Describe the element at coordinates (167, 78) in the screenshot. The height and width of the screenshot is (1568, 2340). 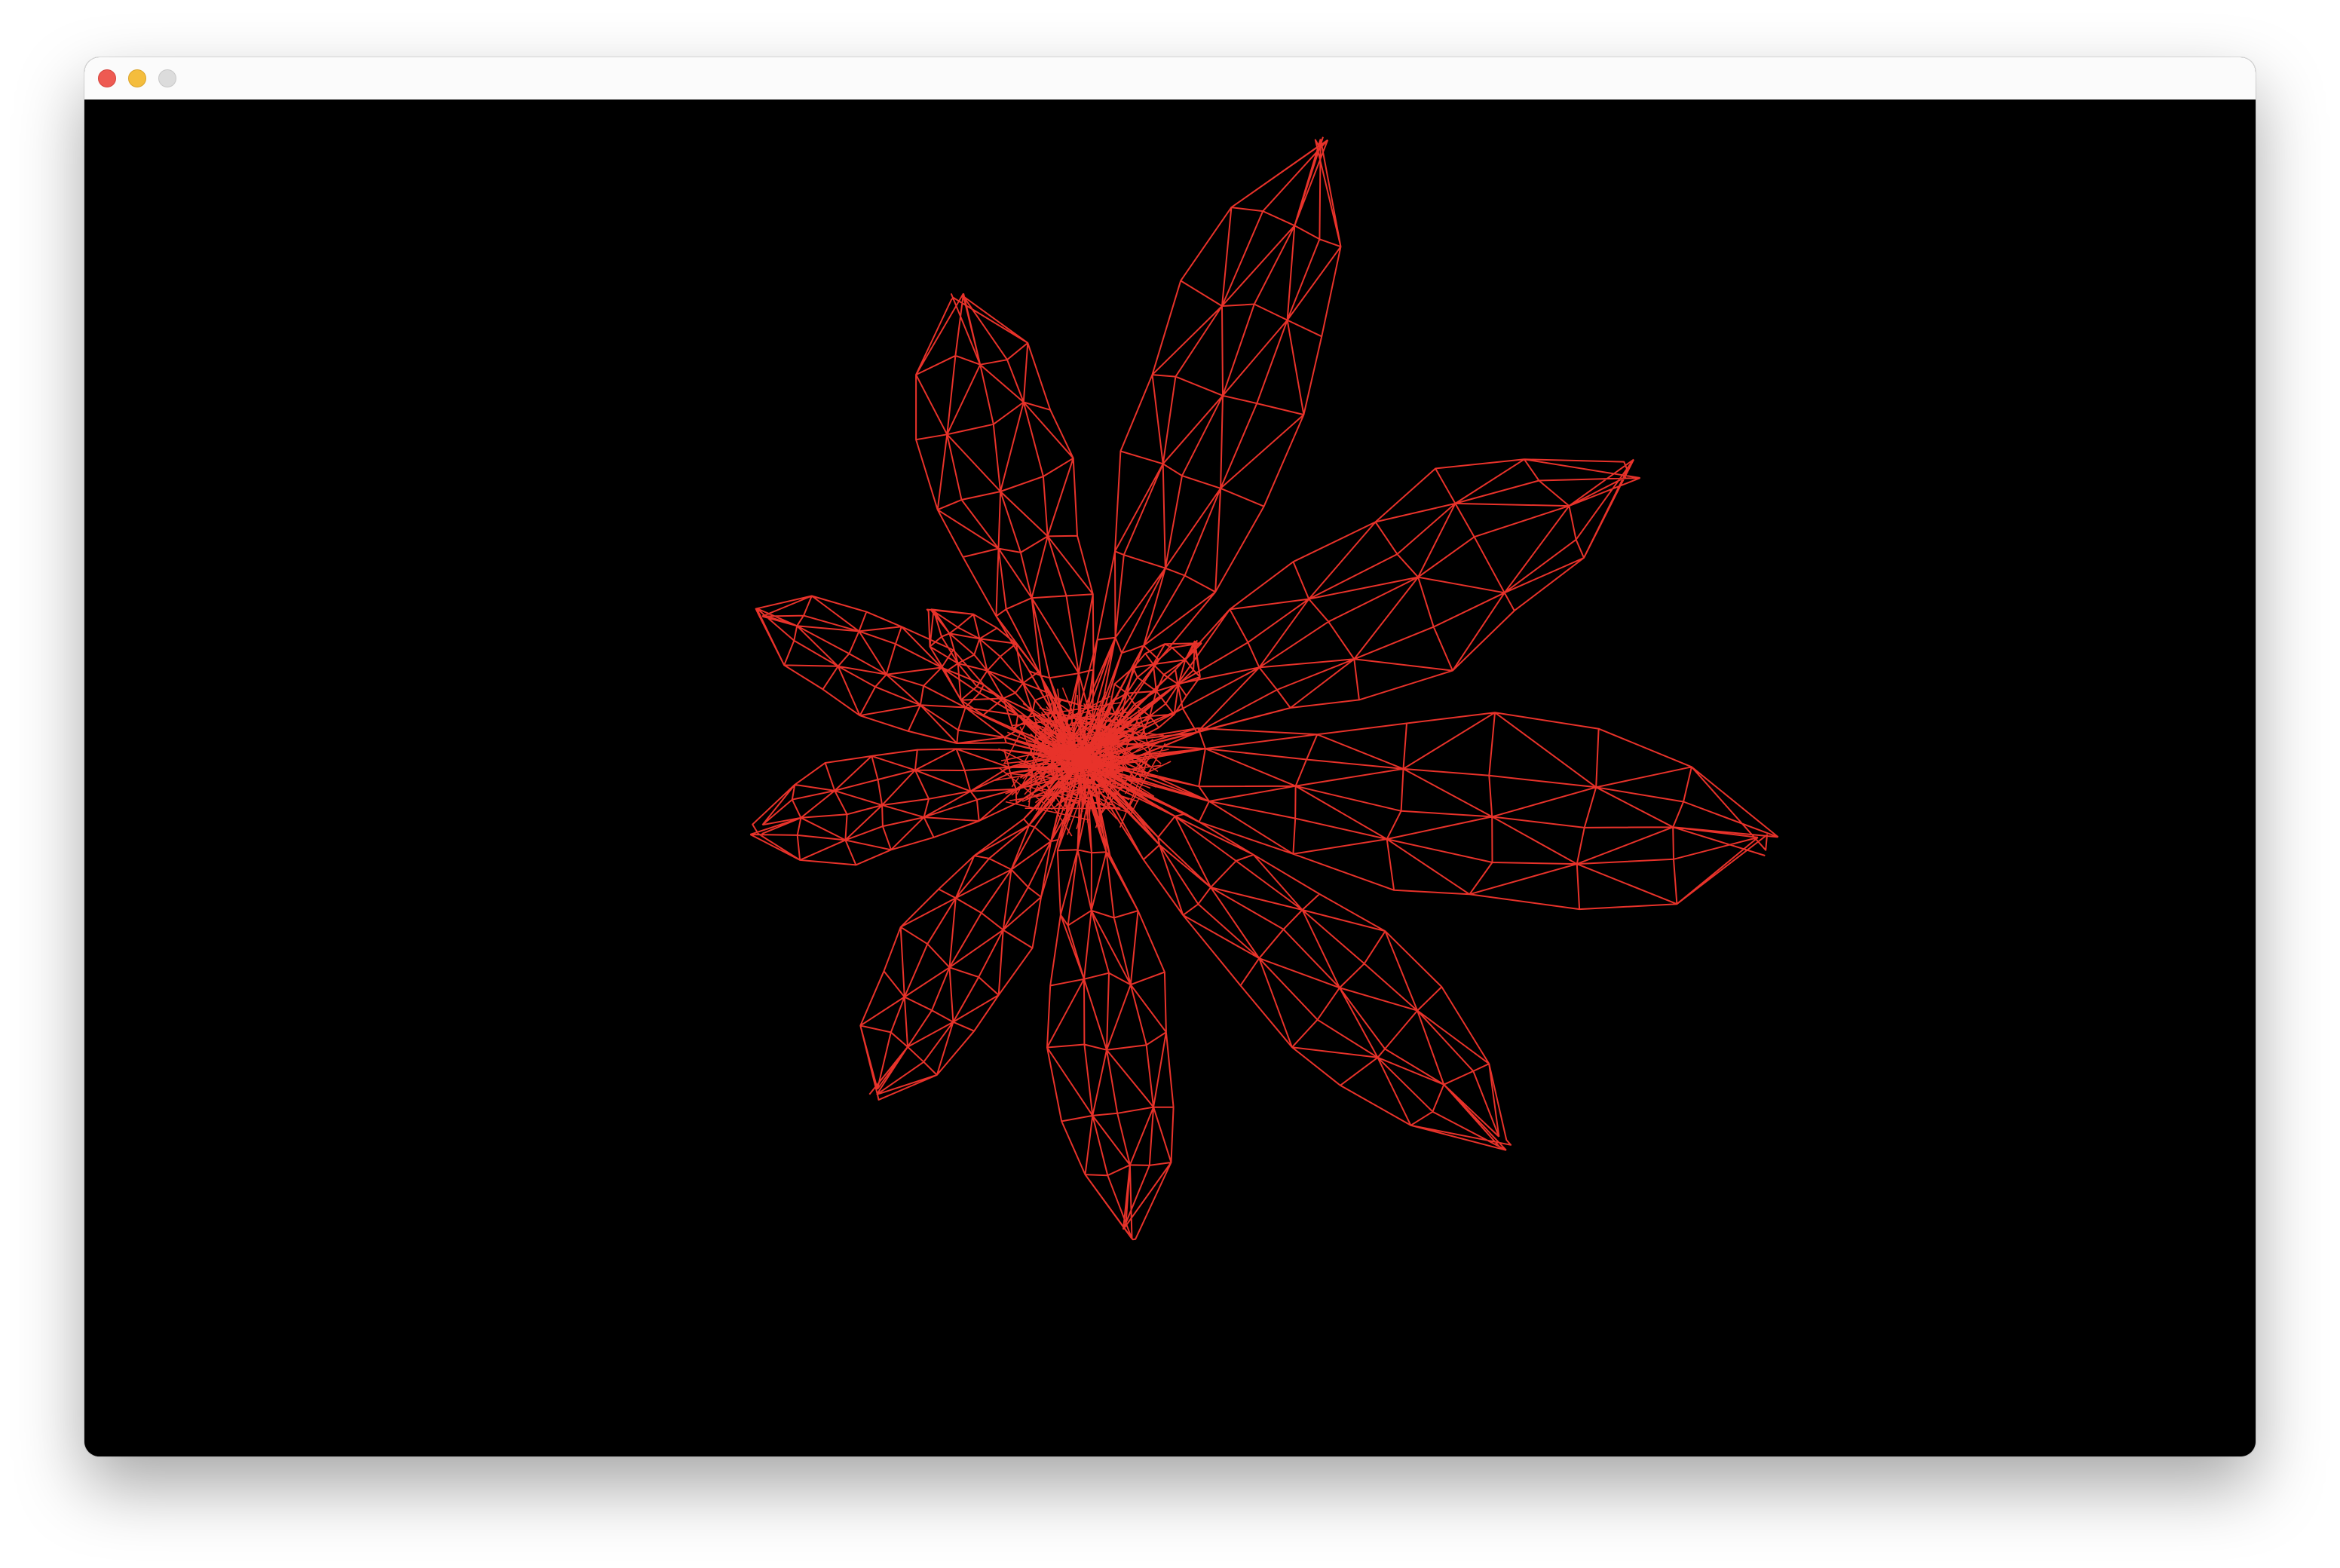
I see `maximize-window-button` at that location.